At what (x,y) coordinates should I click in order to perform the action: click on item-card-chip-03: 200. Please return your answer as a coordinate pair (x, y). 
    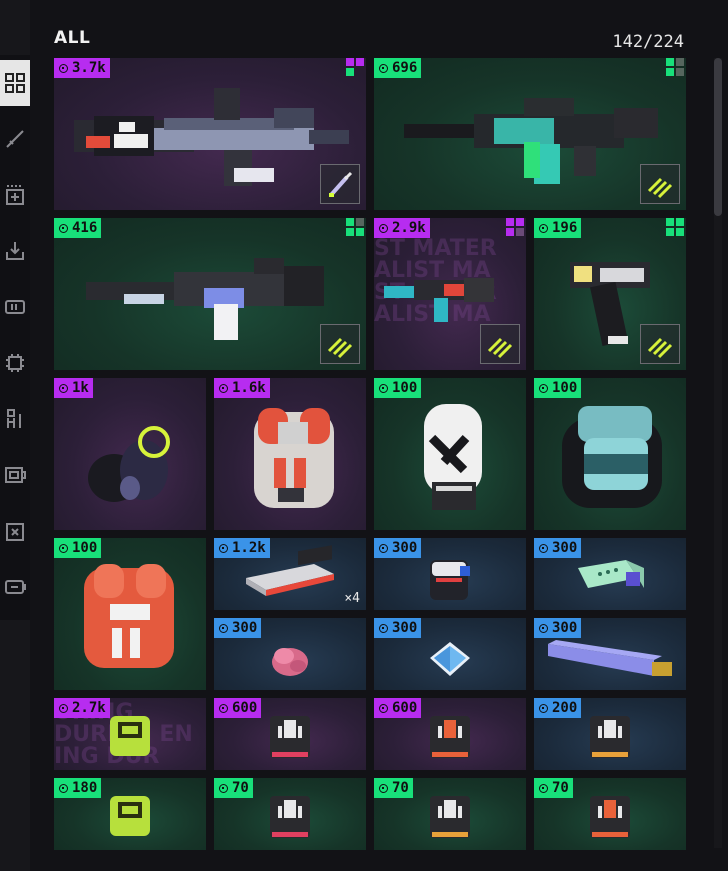
    Looking at the image, I should click on (610, 734).